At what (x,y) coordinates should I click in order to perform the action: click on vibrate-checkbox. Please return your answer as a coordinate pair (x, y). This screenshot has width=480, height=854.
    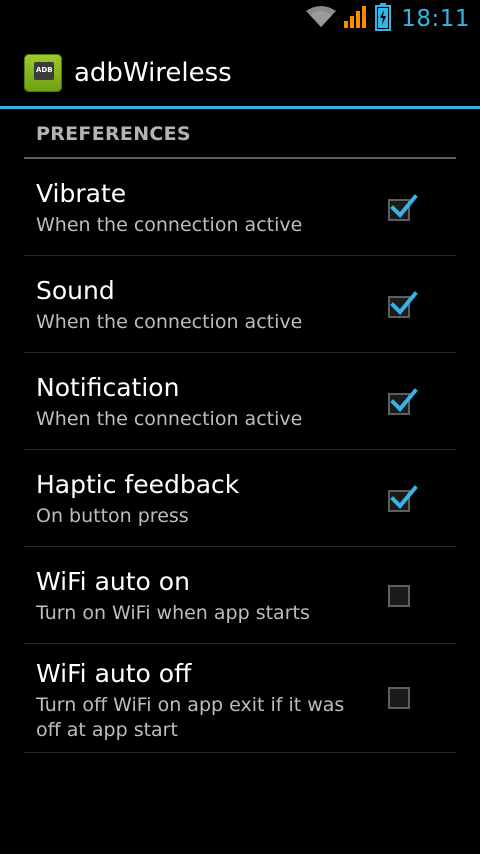
    Looking at the image, I should click on (403, 207).